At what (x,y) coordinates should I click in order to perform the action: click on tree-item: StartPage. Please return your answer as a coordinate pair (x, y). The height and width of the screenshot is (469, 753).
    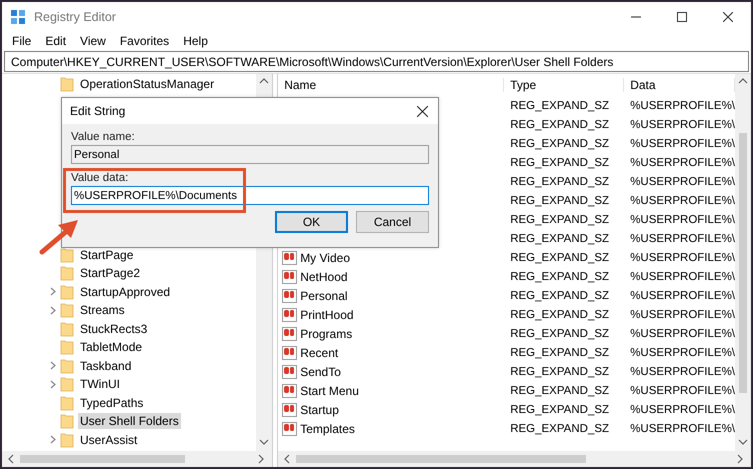
    Looking at the image, I should click on (107, 254).